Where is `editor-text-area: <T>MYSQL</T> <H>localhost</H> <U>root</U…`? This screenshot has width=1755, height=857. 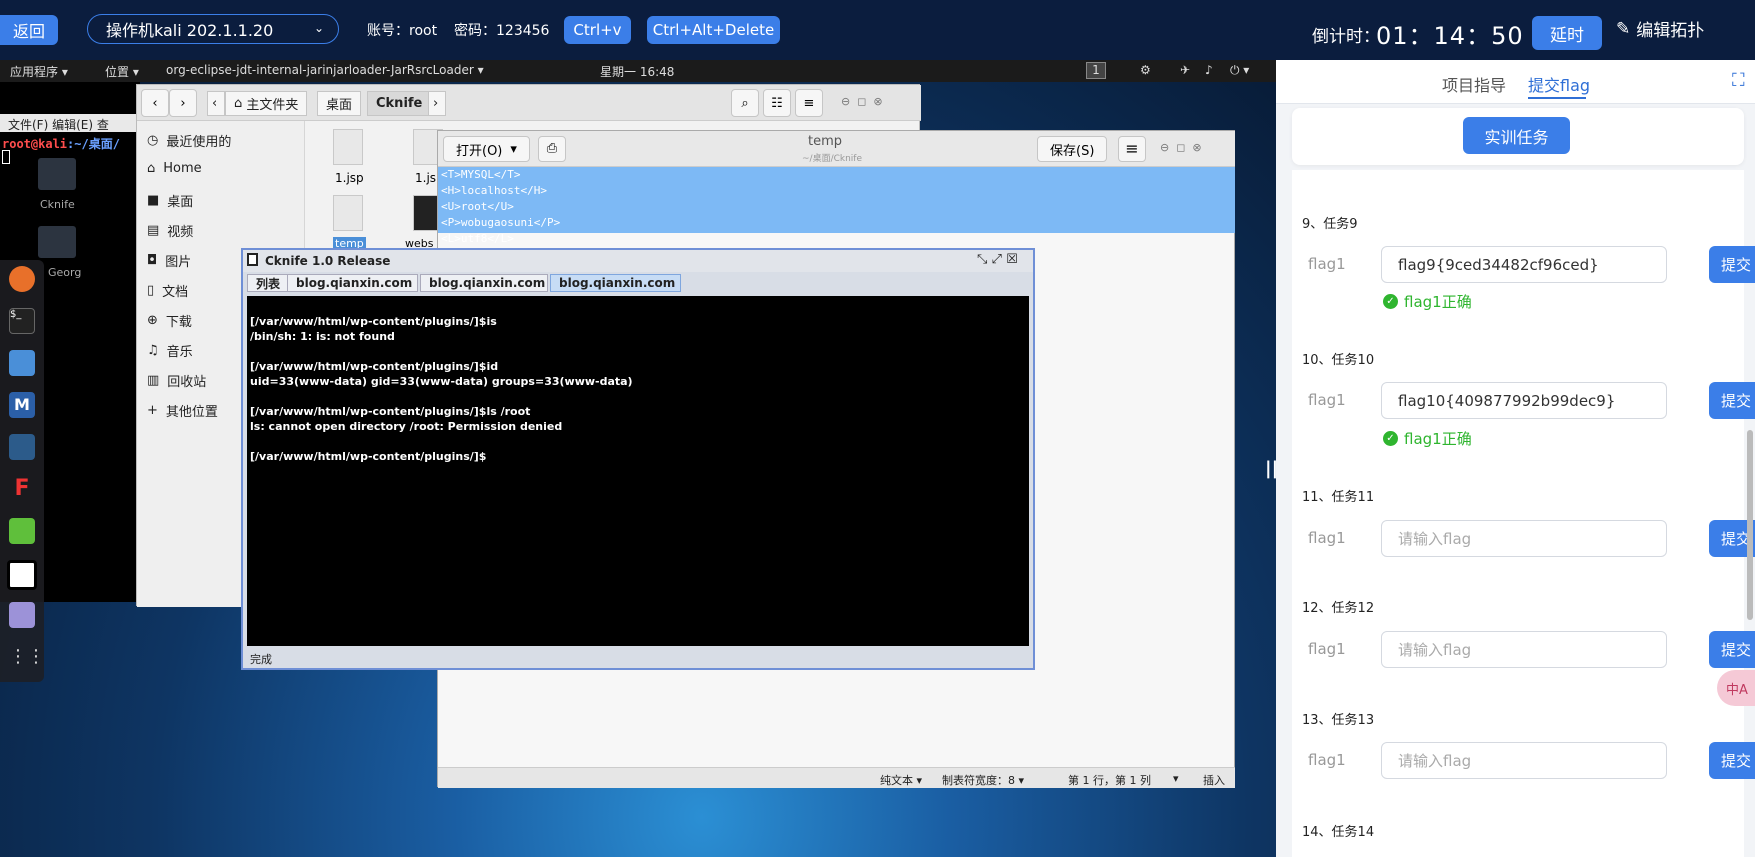 editor-text-area: <T>MYSQL</T> <H>localhost</H> <U>root</U… is located at coordinates (836, 206).